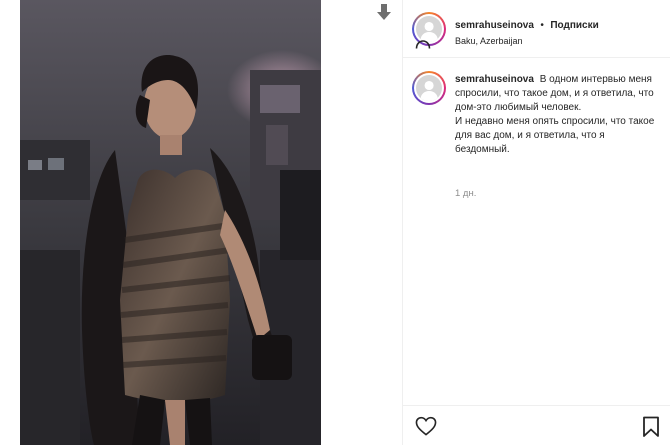 The image size is (670, 445). I want to click on page-margin, so click(10, 222).